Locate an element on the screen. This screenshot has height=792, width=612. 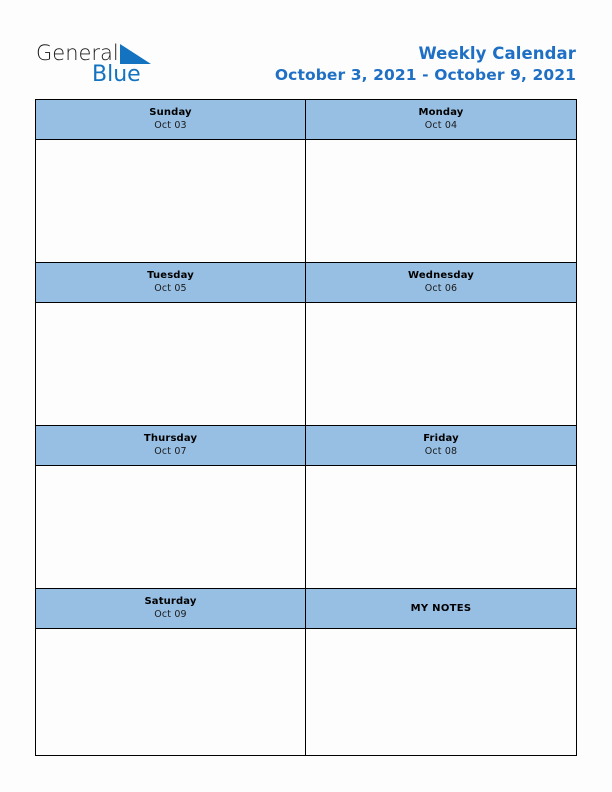
logo-text-blue: Blue is located at coordinates (116, 74).